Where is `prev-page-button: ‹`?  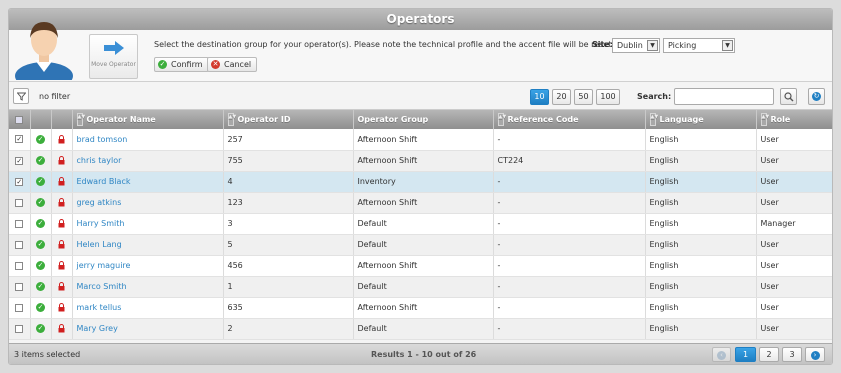 prev-page-button: ‹ is located at coordinates (721, 354).